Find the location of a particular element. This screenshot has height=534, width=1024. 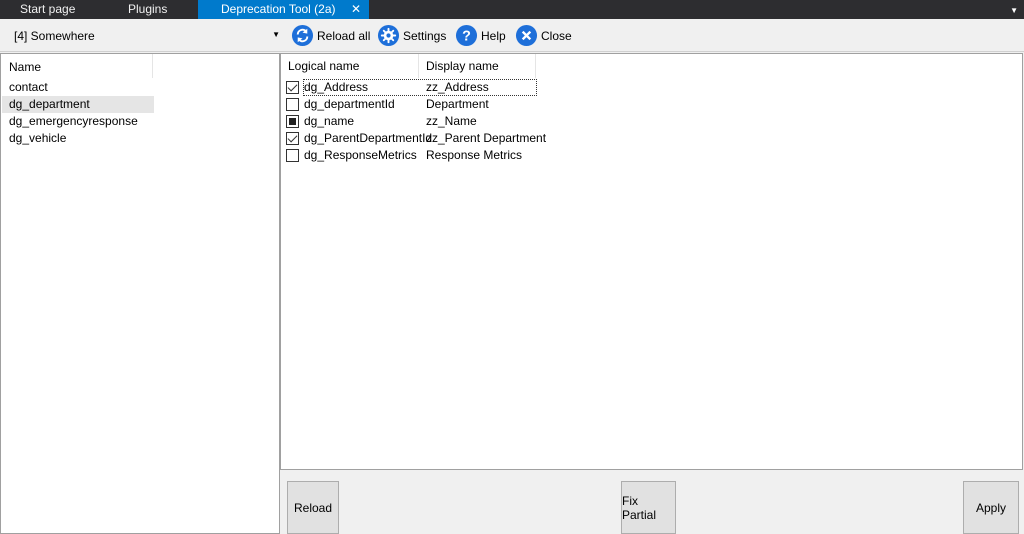

close-icon is located at coordinates (526, 35).